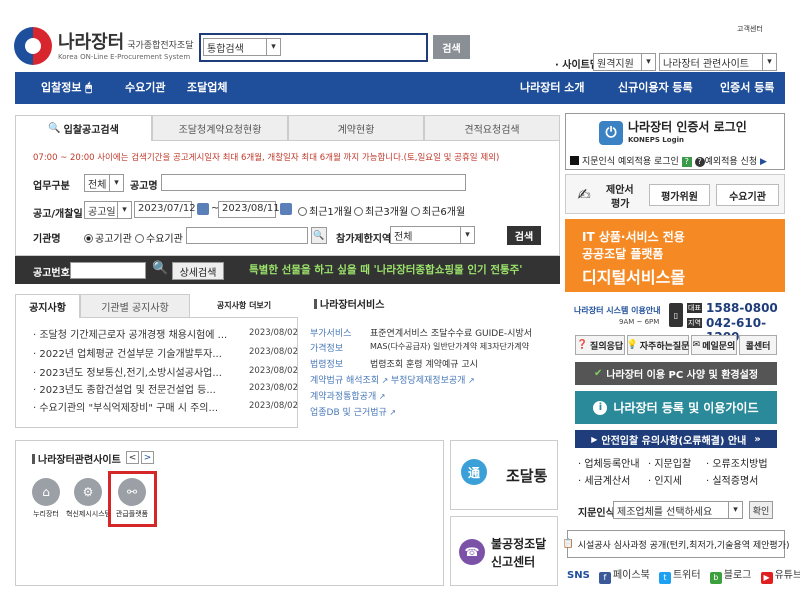 This screenshot has width=800, height=609. I want to click on date-to-input: 2023/08/11, so click(249, 209).